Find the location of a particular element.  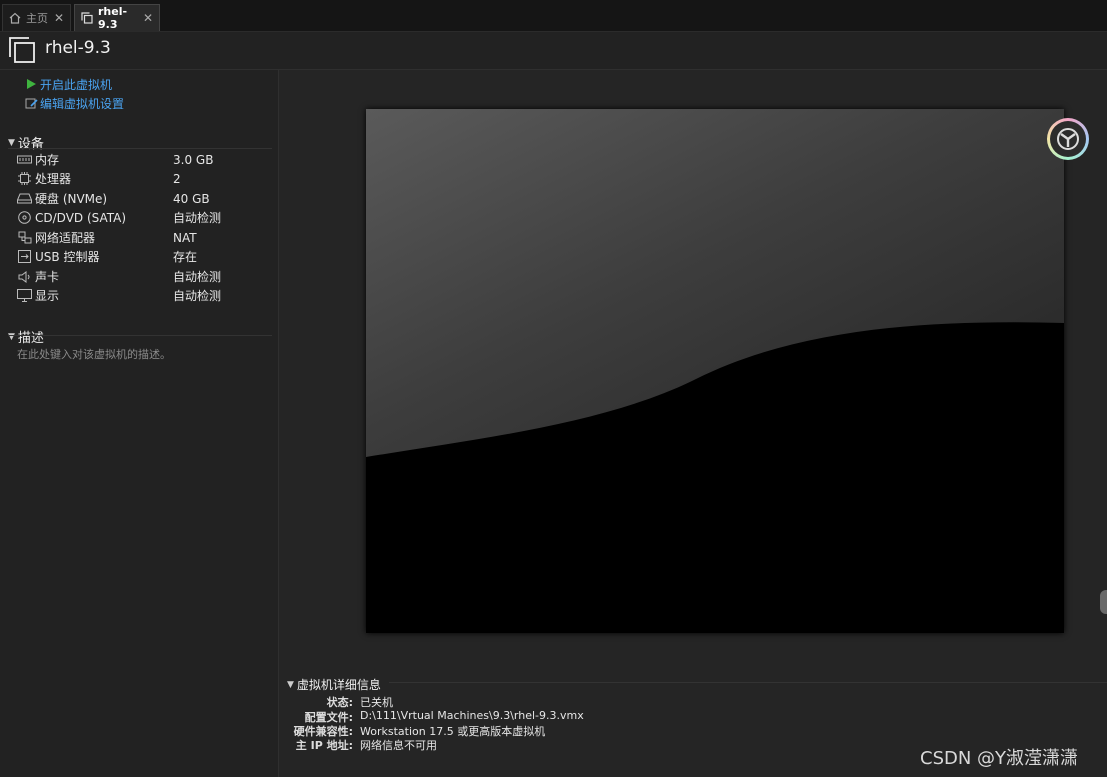

device-name: 网络适配器 is located at coordinates (65, 238).